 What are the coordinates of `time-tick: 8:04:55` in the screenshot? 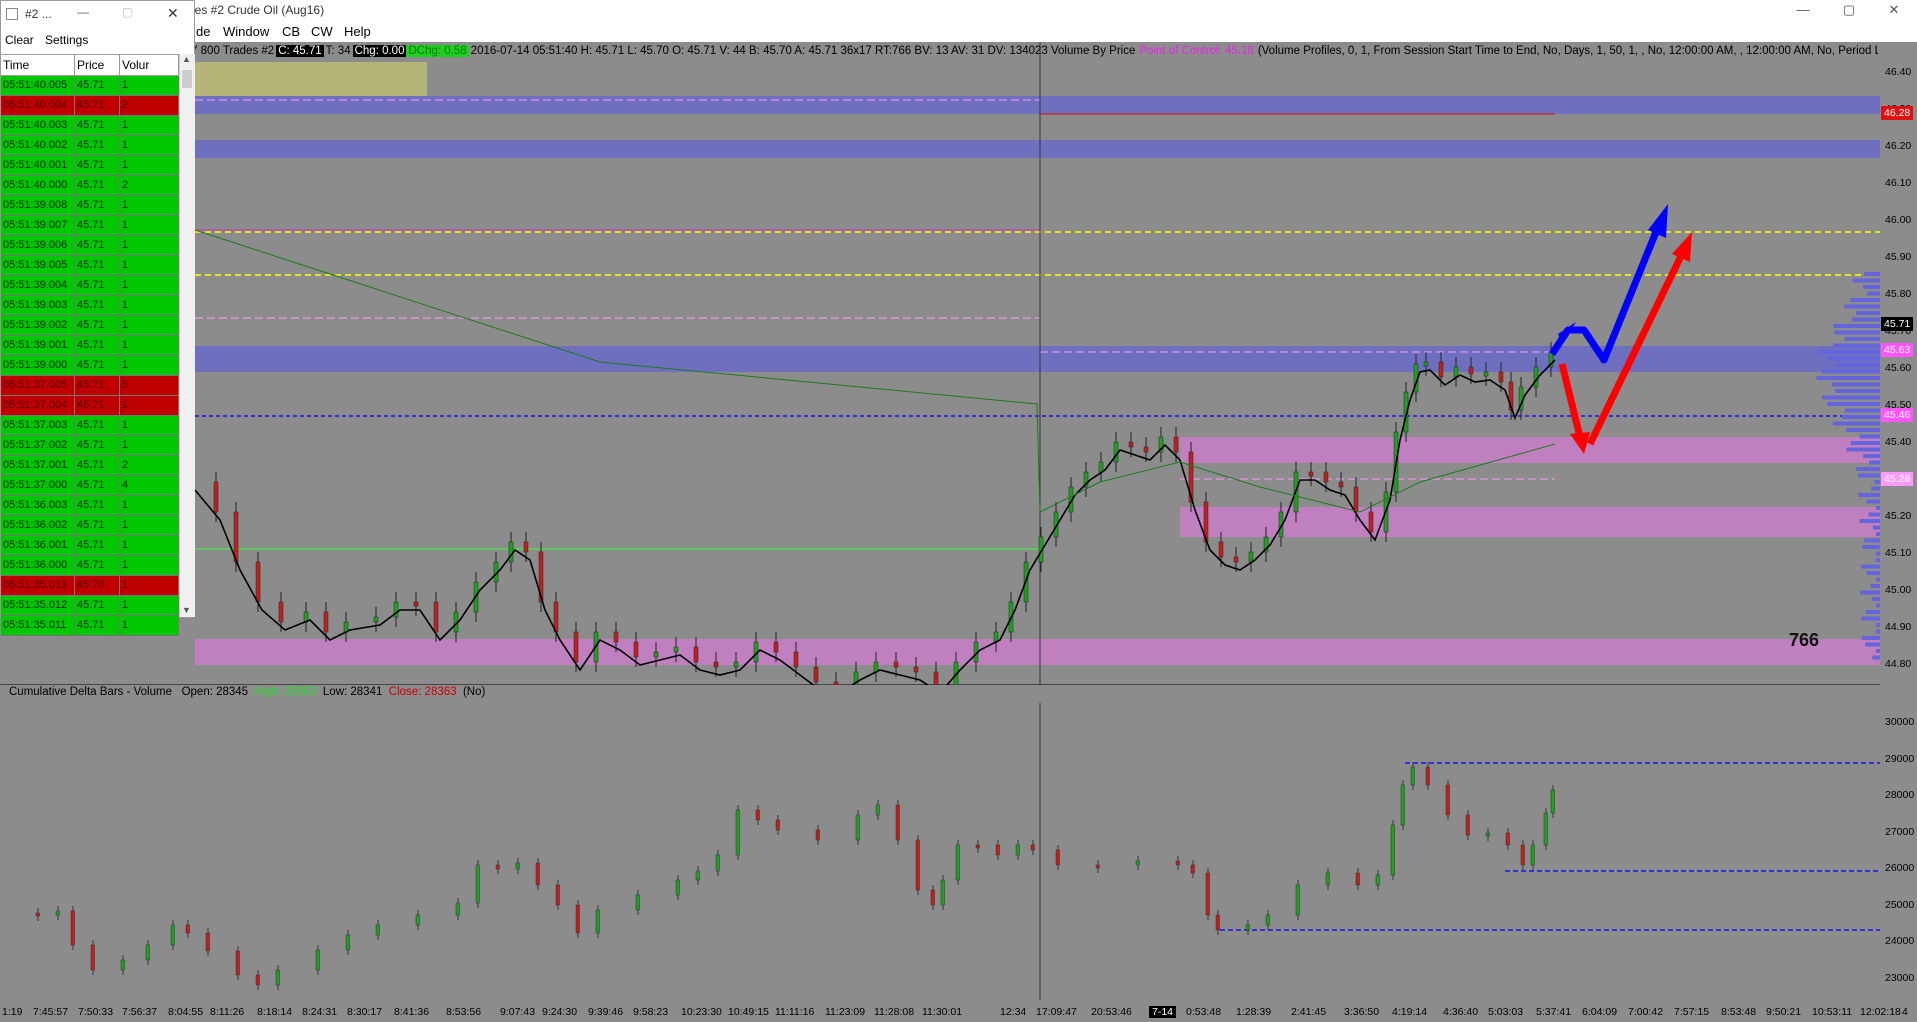 It's located at (186, 1012).